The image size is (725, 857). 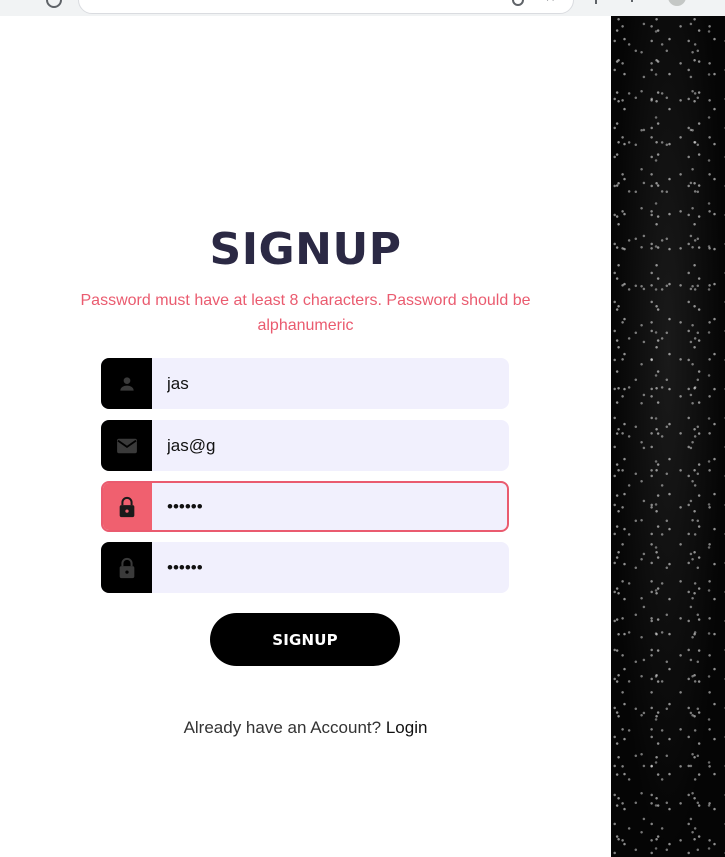 What do you see at coordinates (305, 639) in the screenshot?
I see `signup-button: SIGNUP` at bounding box center [305, 639].